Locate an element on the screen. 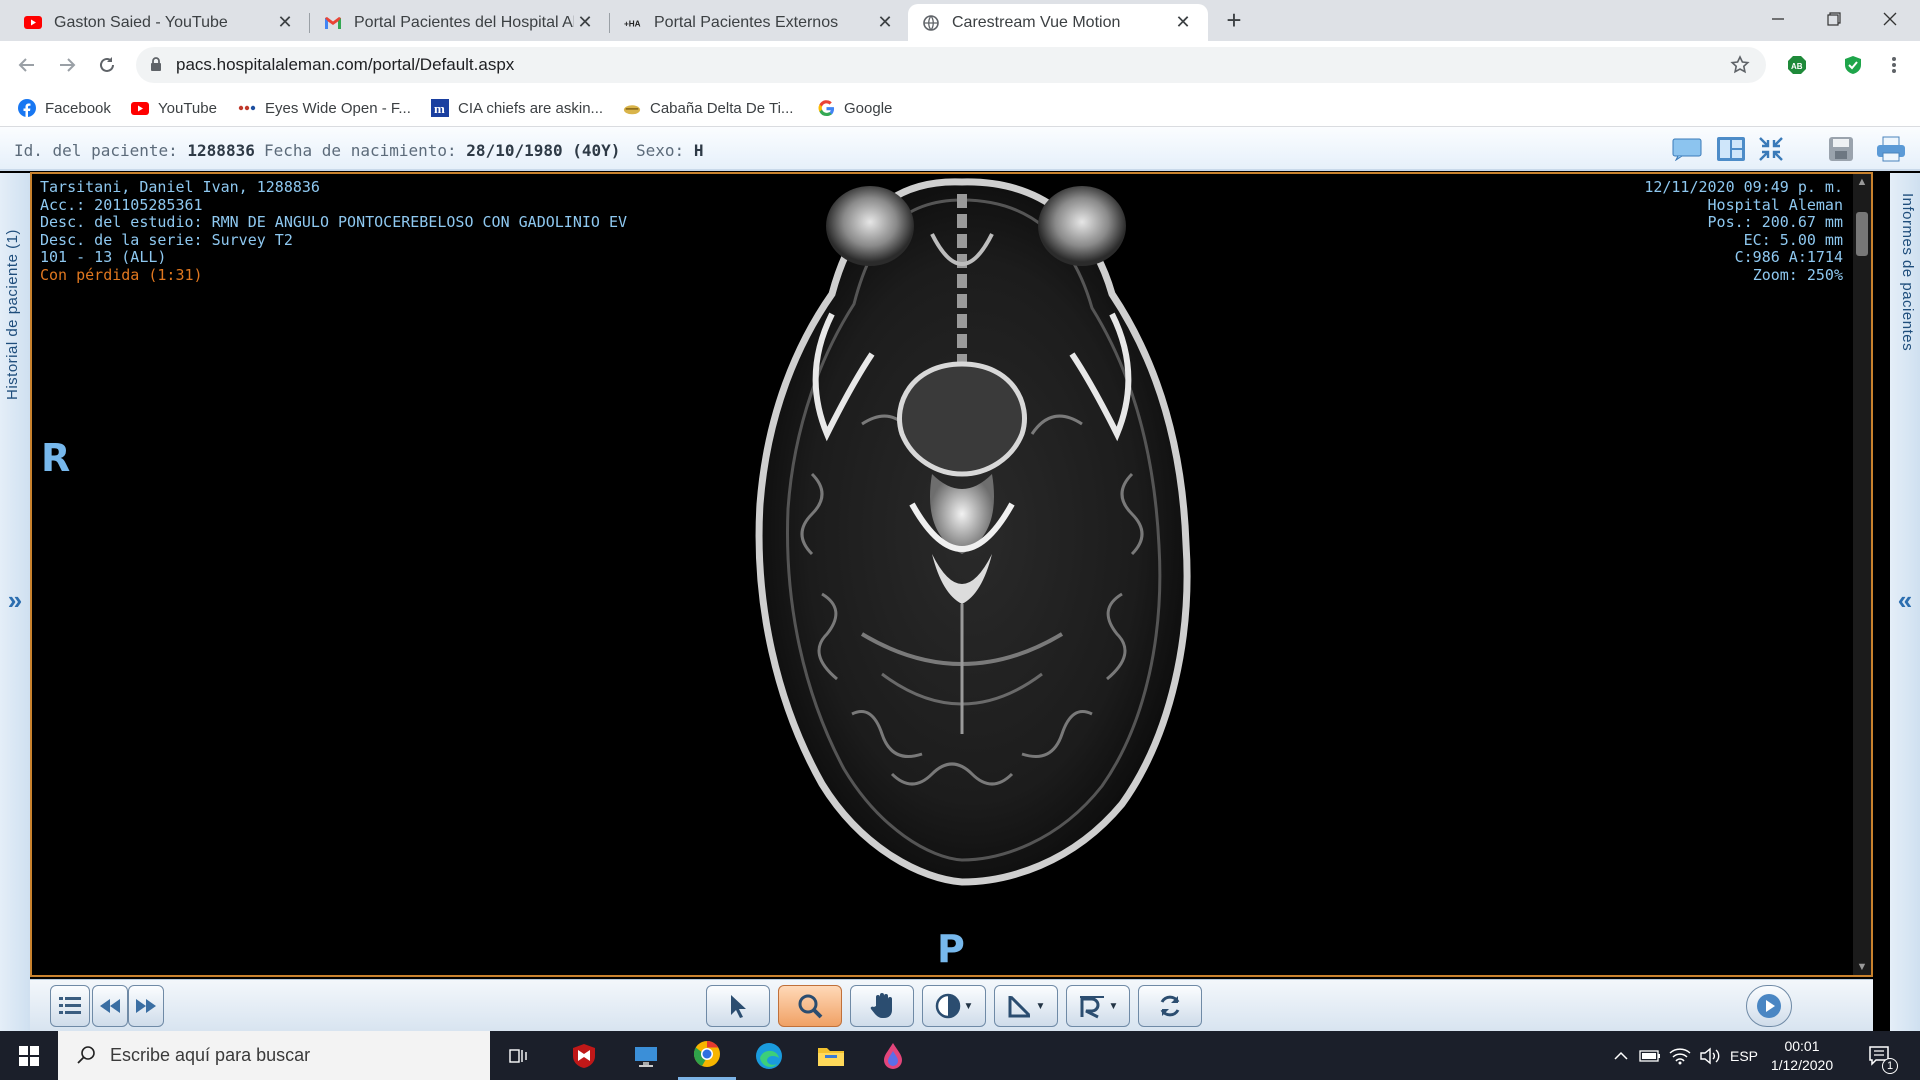  svg-text: AB is located at coordinates (1797, 66).